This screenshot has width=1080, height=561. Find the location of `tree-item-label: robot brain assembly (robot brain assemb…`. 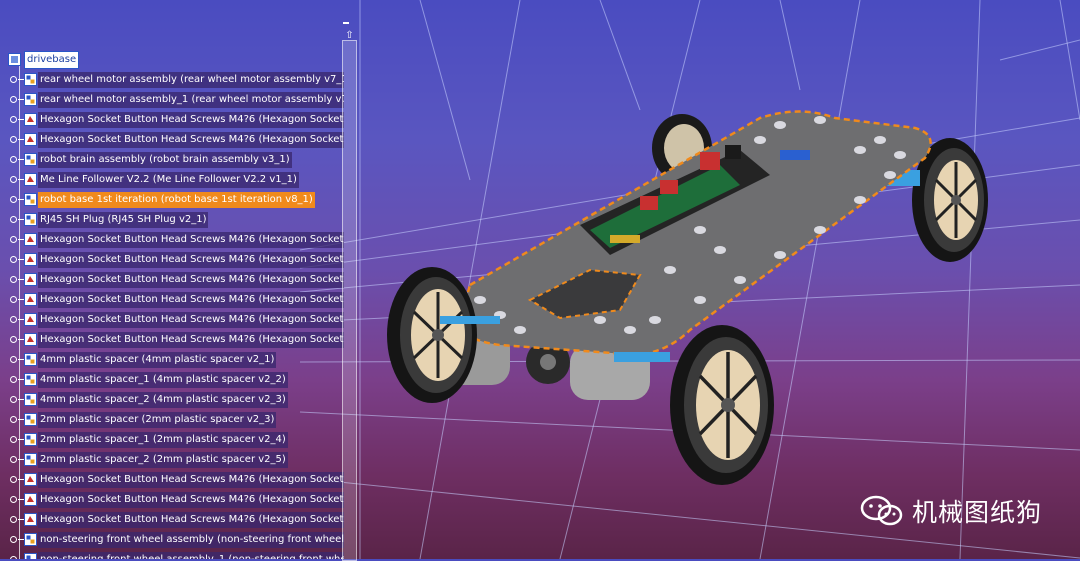

tree-item-label: robot brain assembly (robot brain assemb… is located at coordinates (165, 160).